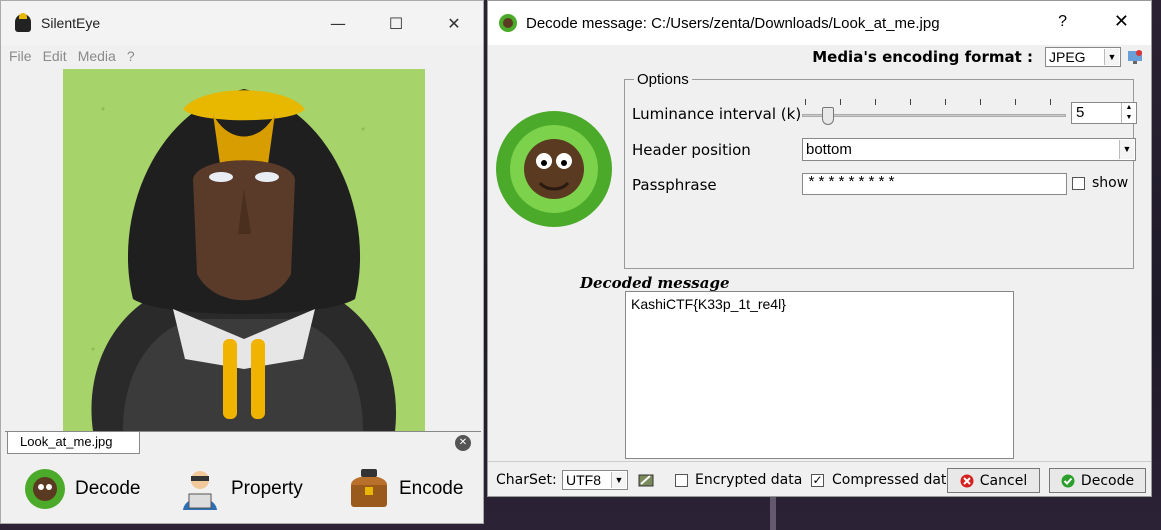  I want to click on menu-file: File, so click(20, 56).